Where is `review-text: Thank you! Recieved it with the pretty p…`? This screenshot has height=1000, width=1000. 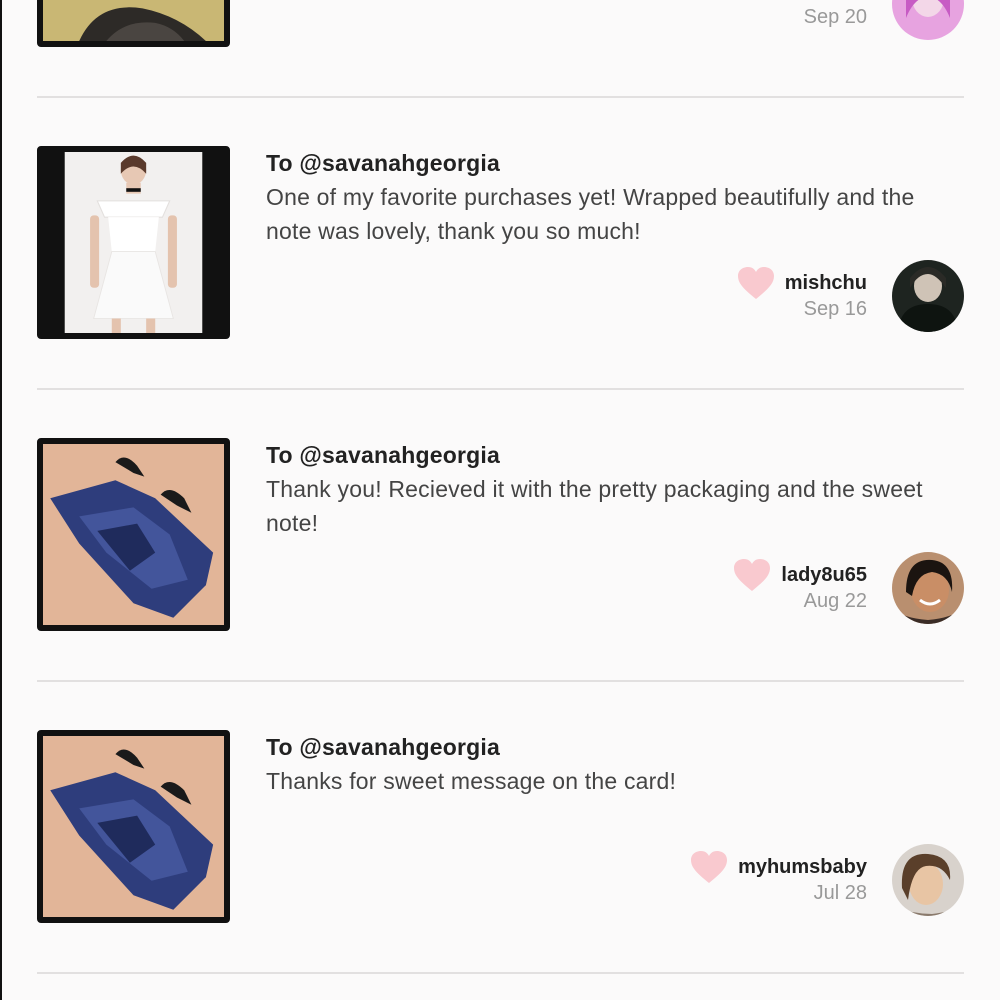 review-text: Thank you! Recieved it with the pretty p… is located at coordinates (594, 506).